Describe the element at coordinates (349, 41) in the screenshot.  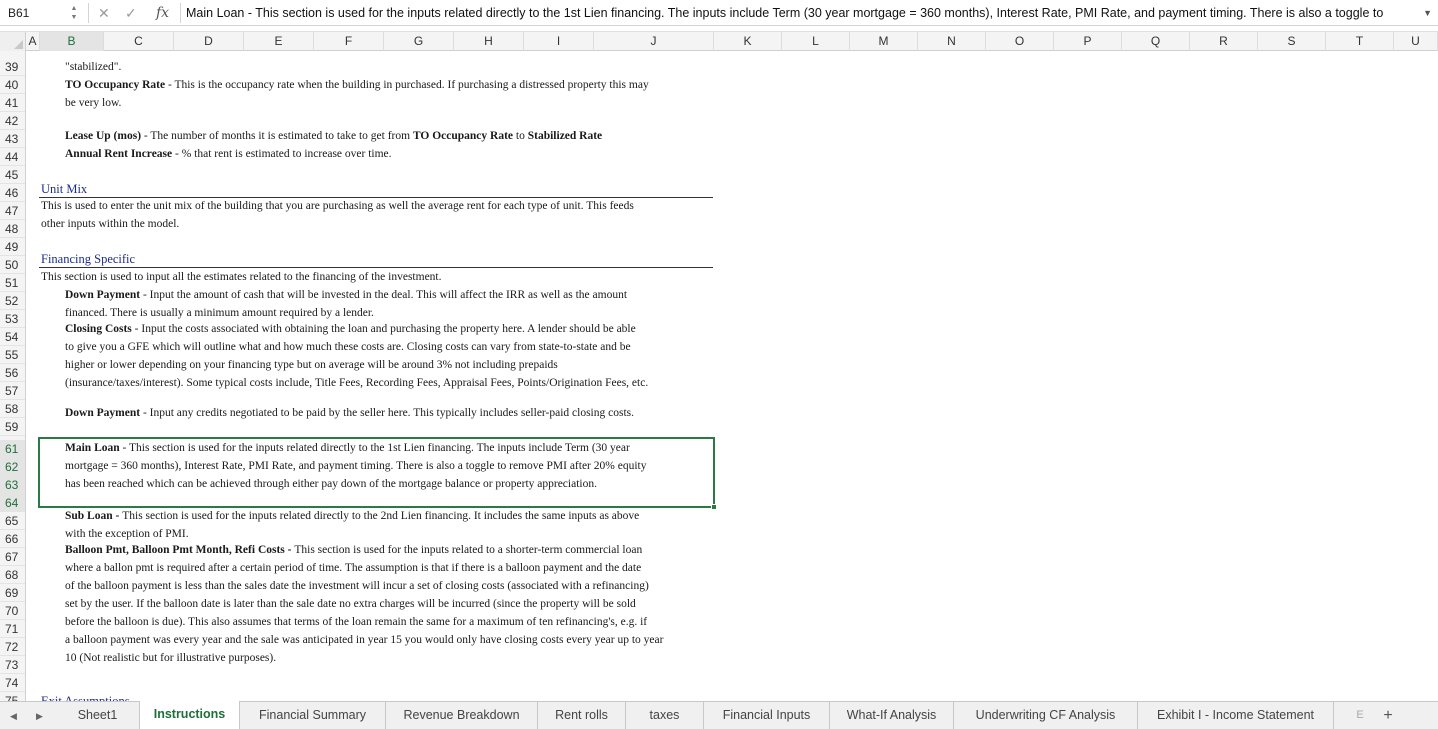
I see `column-header-f: F` at that location.